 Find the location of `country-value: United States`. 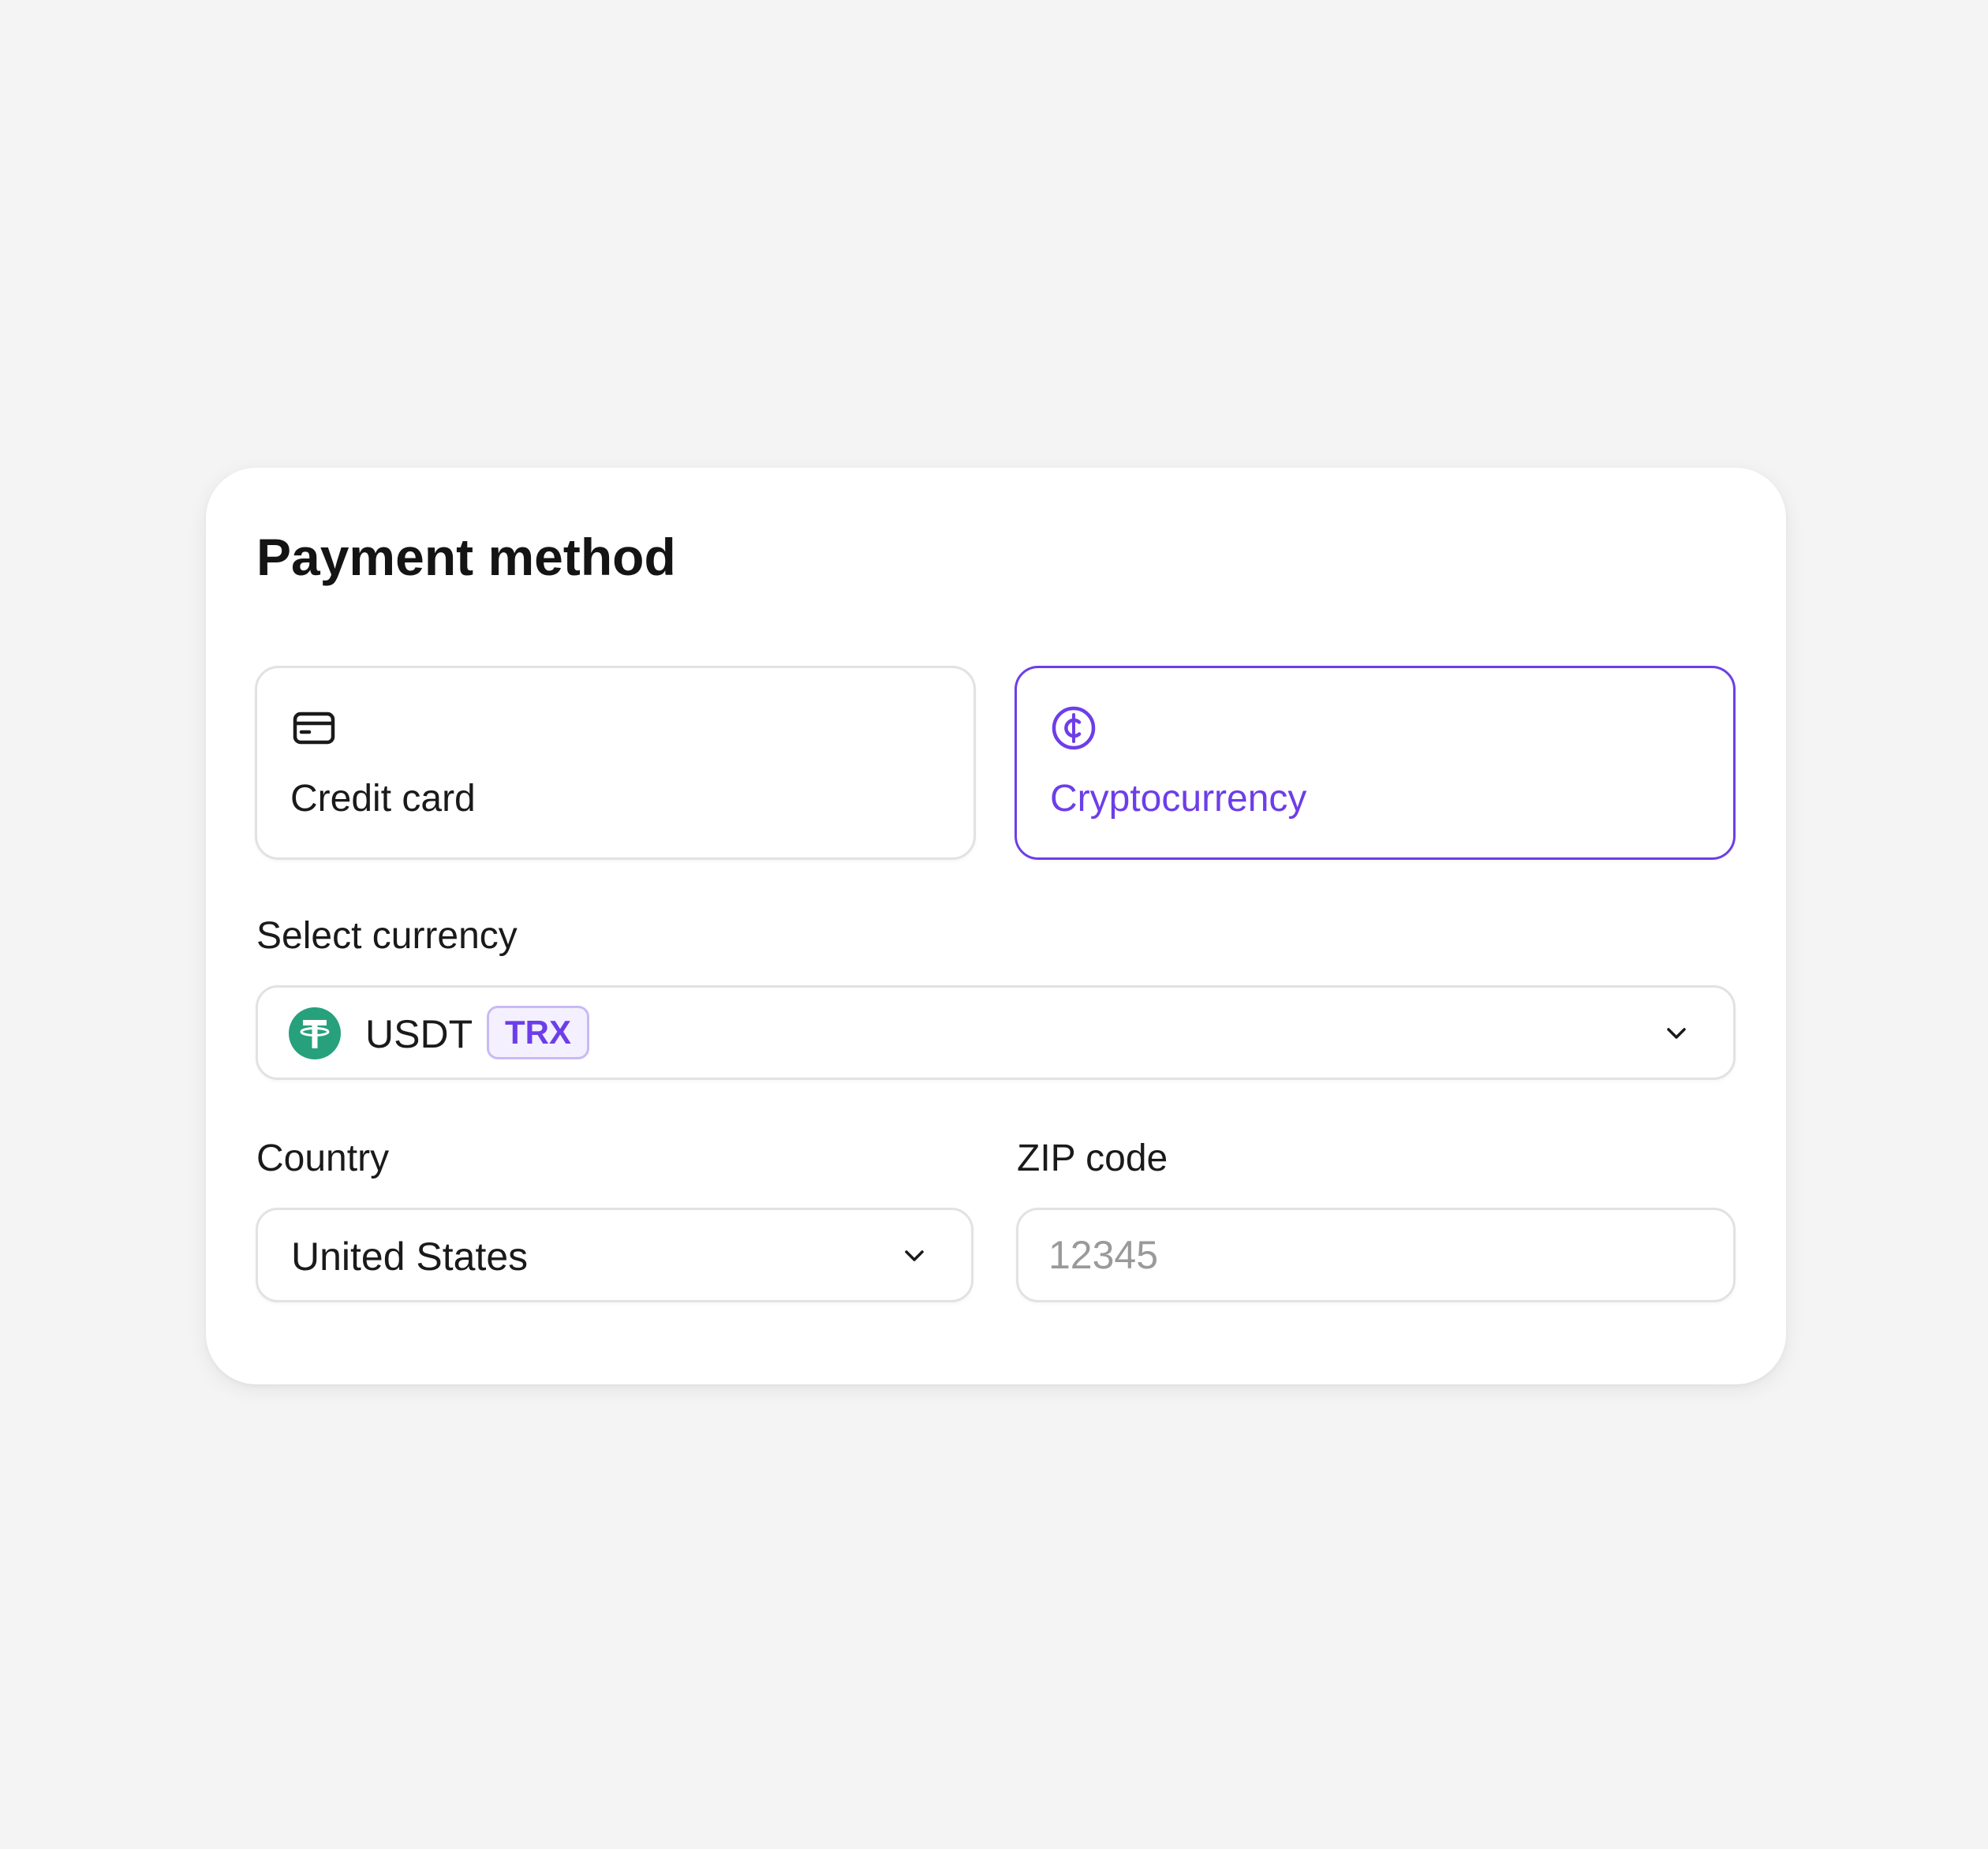

country-value: United States is located at coordinates (410, 1257).